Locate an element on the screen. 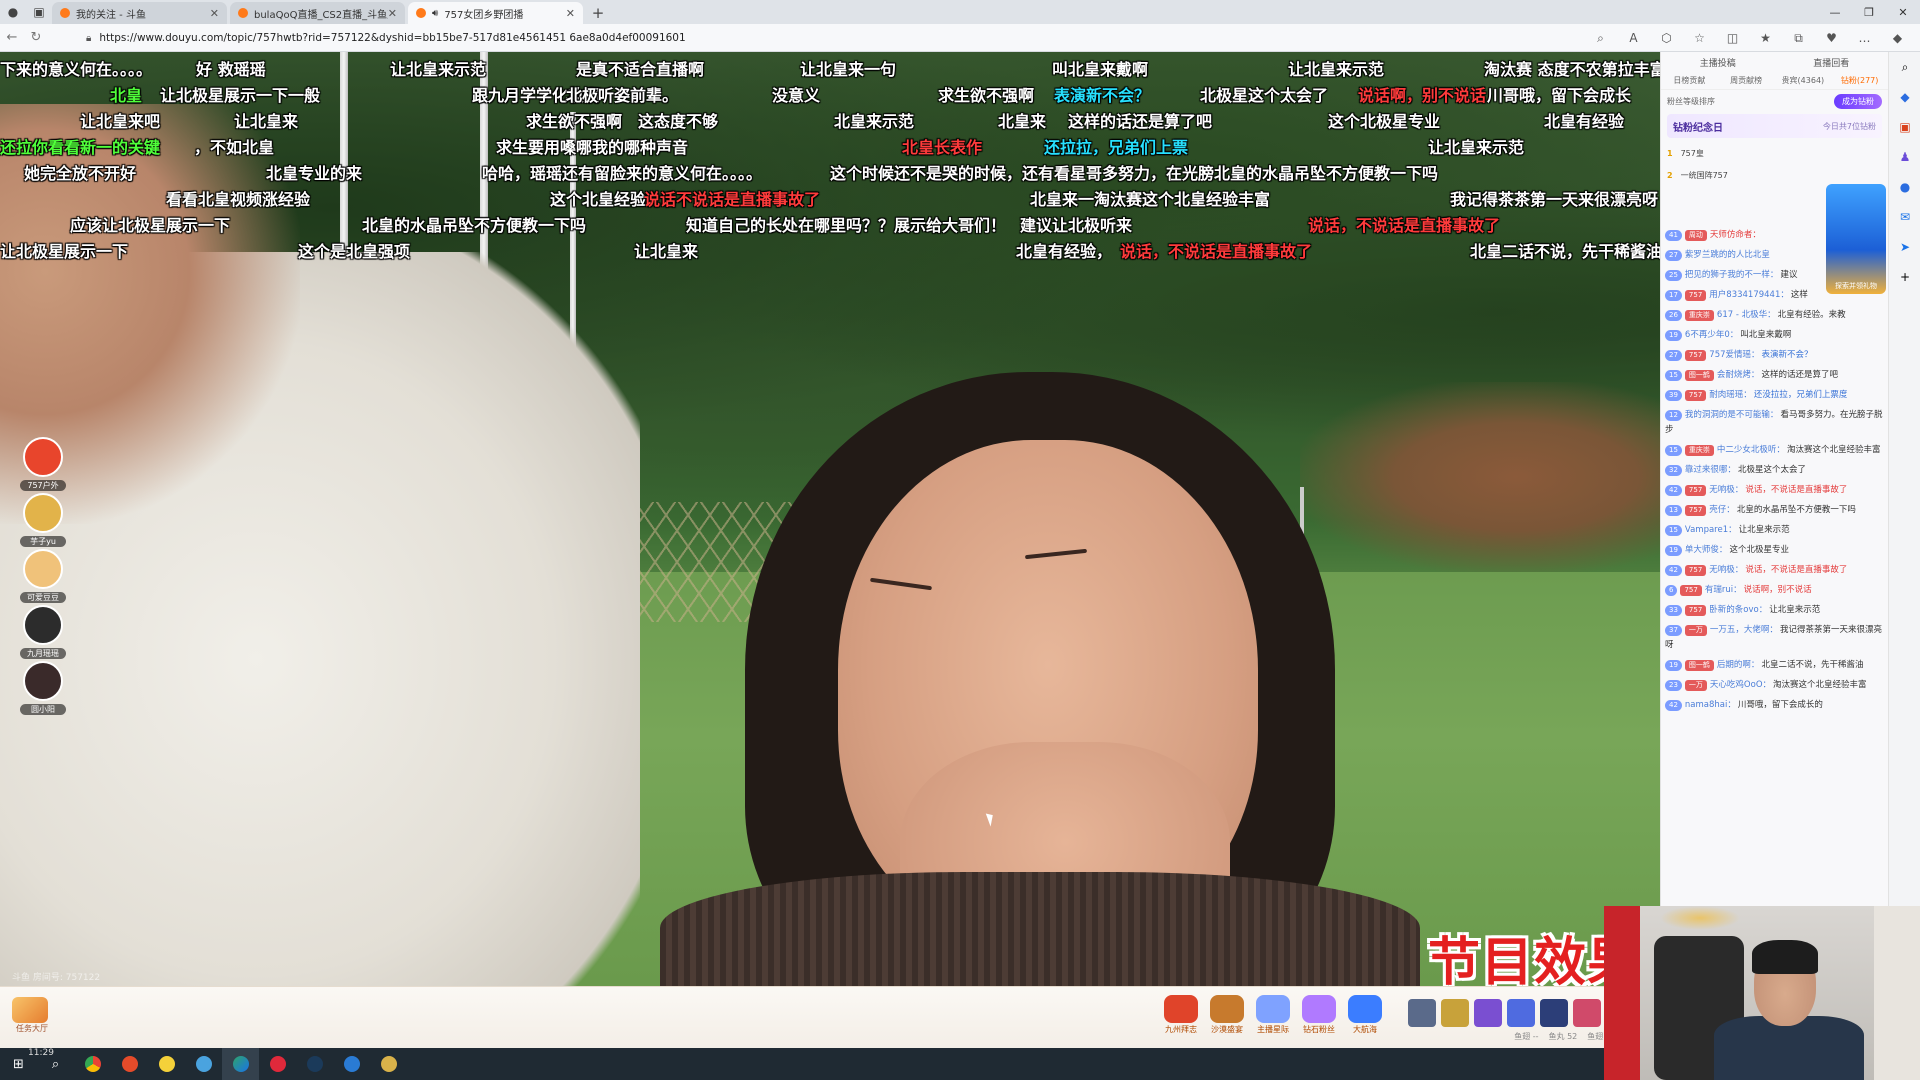 The width and height of the screenshot is (1920, 1080). shopping-icon: ◆ is located at coordinates (1904, 97).